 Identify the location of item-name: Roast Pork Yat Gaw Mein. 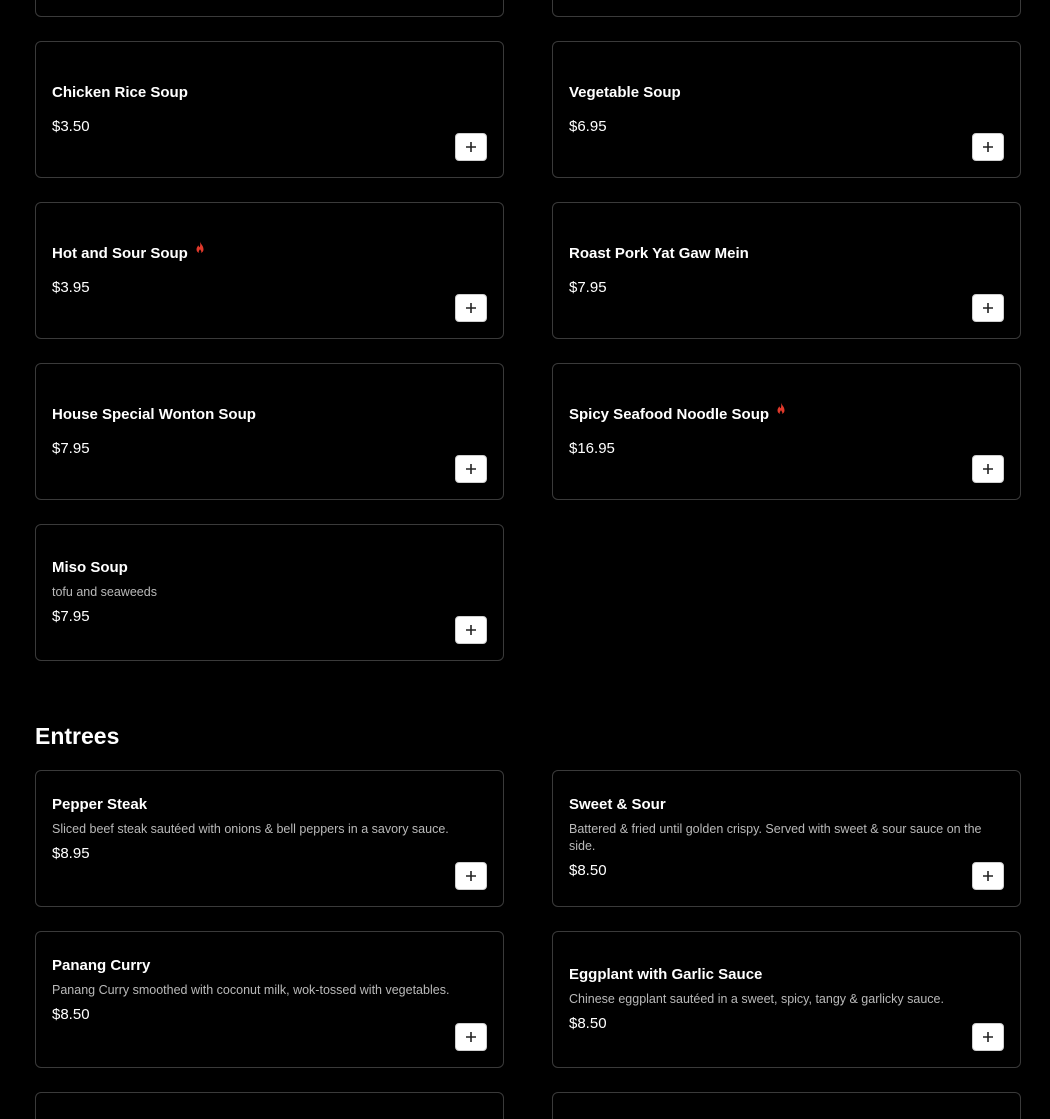
(659, 253).